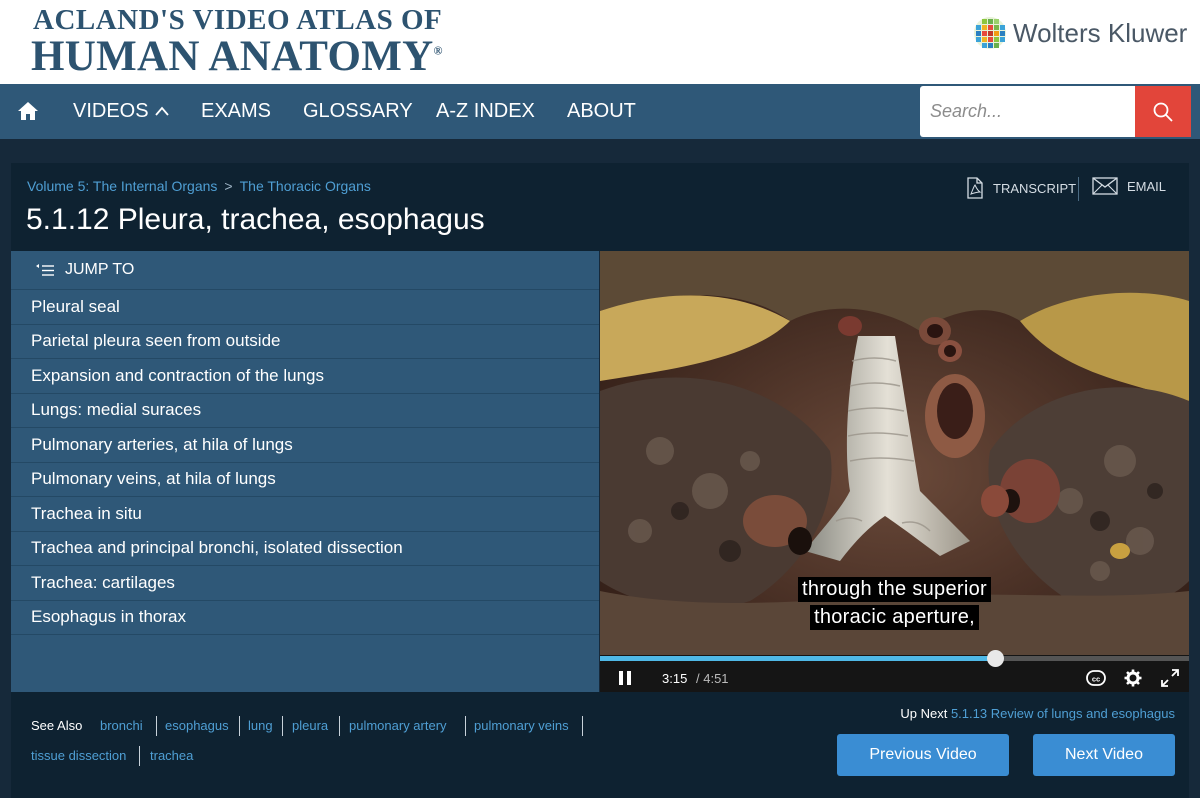  What do you see at coordinates (232, 56) in the screenshot?
I see `site-logo-text: HUMAN ANATOMY` at bounding box center [232, 56].